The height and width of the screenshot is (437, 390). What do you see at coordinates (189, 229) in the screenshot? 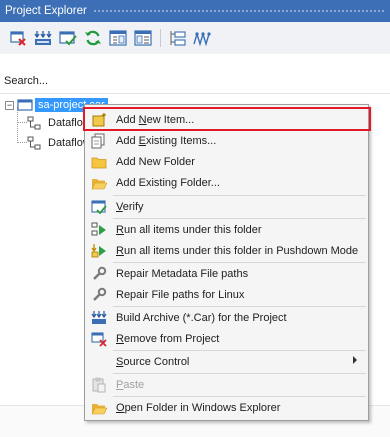
I see `menu-label: Run all items under this folder` at bounding box center [189, 229].